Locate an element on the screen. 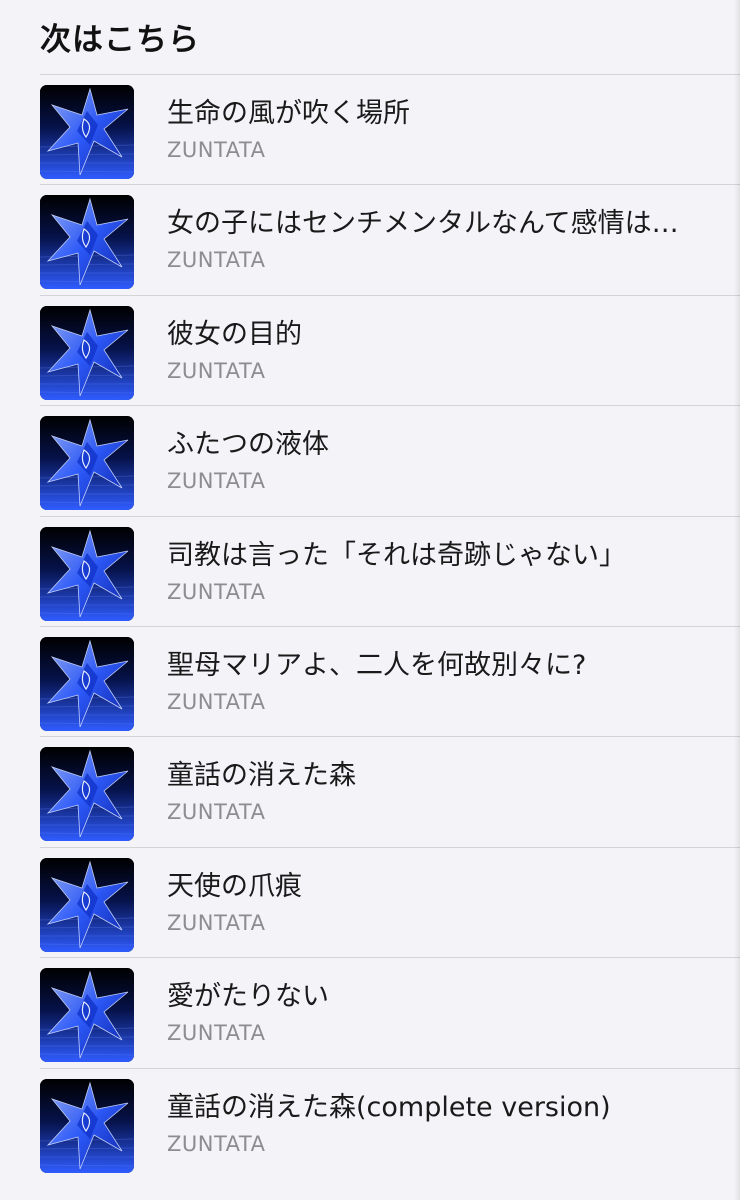  track-row: 聖母マリアよ、二人を何故別々に? ZUNTATA is located at coordinates (390, 680).